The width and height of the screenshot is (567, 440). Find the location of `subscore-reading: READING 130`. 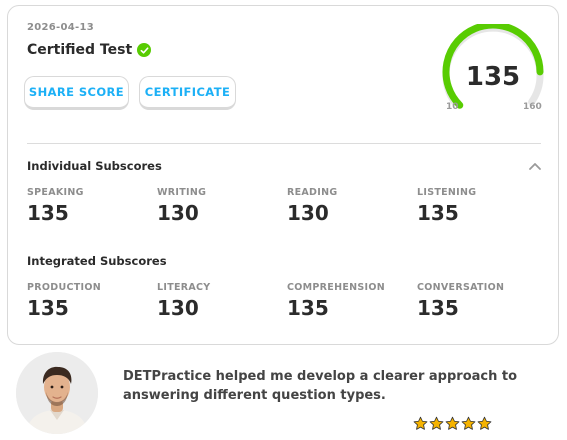

subscore-reading: READING 130 is located at coordinates (352, 206).